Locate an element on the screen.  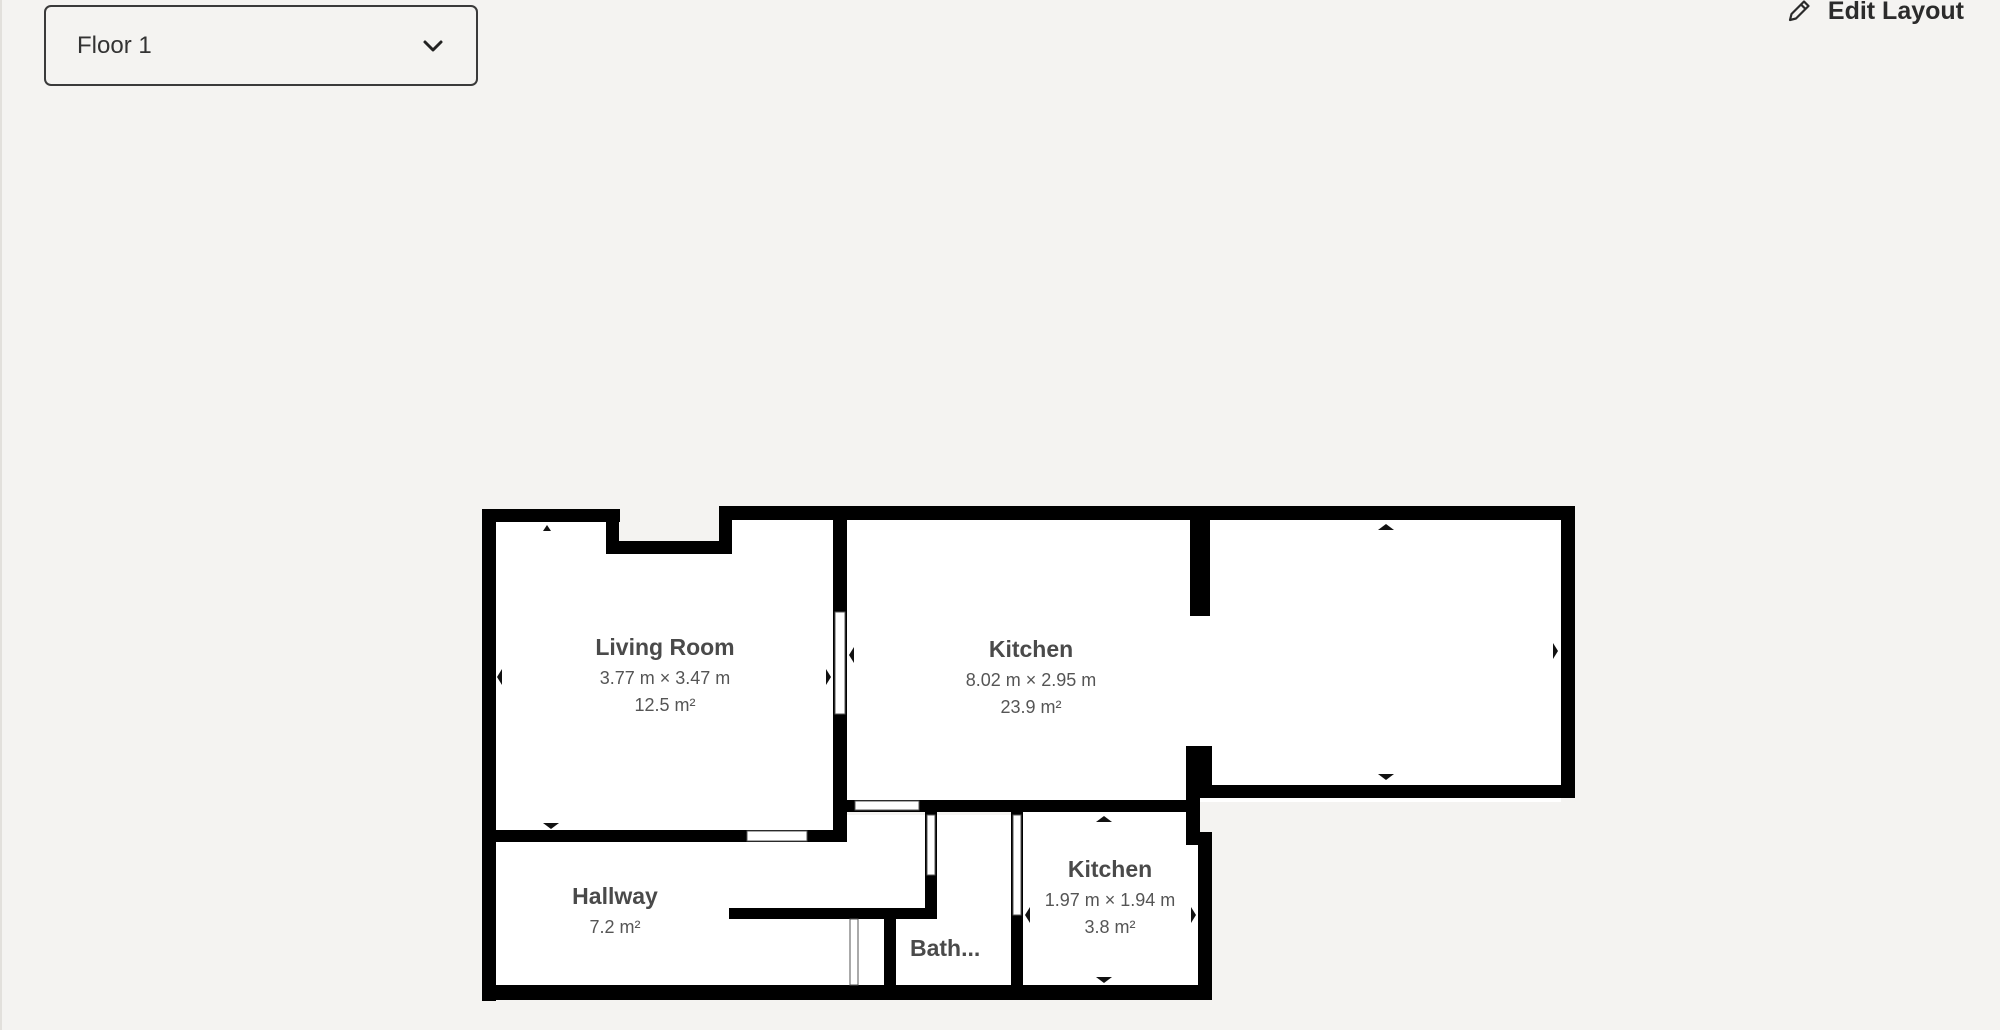
kitchen-main-dimensions: 8.02 m × 2.95 m is located at coordinates (1031, 680).